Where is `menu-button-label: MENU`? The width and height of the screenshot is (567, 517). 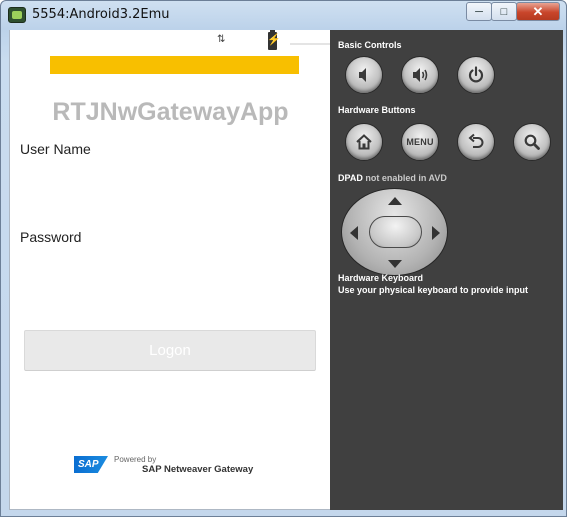
menu-button-label: MENU is located at coordinates (420, 142).